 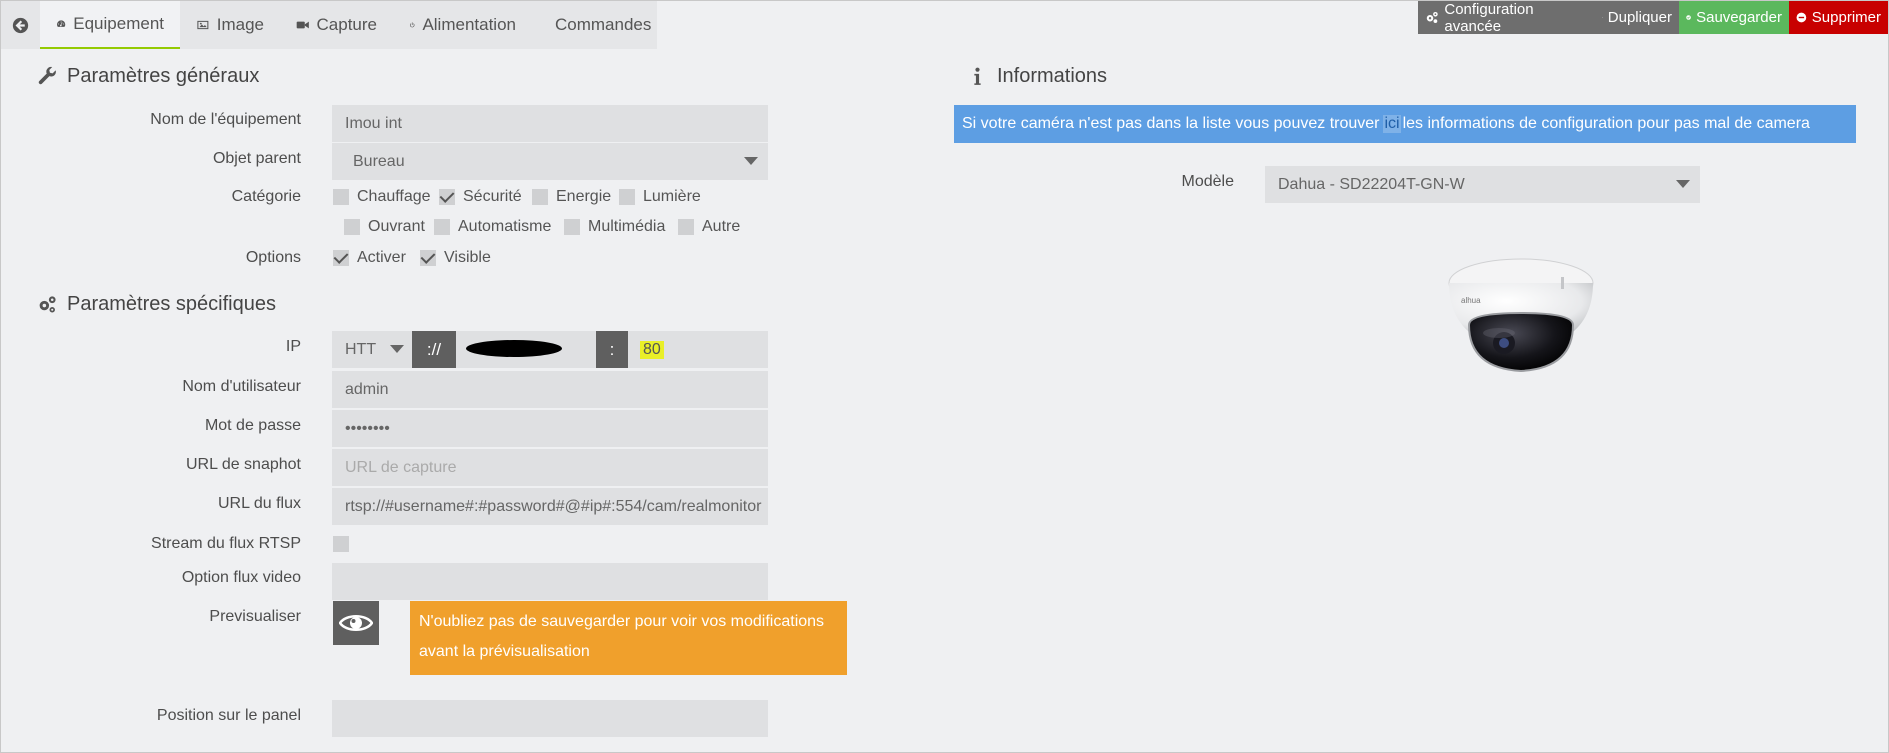 I want to click on username-label: Nom d'utilisateur, so click(x=241, y=386).